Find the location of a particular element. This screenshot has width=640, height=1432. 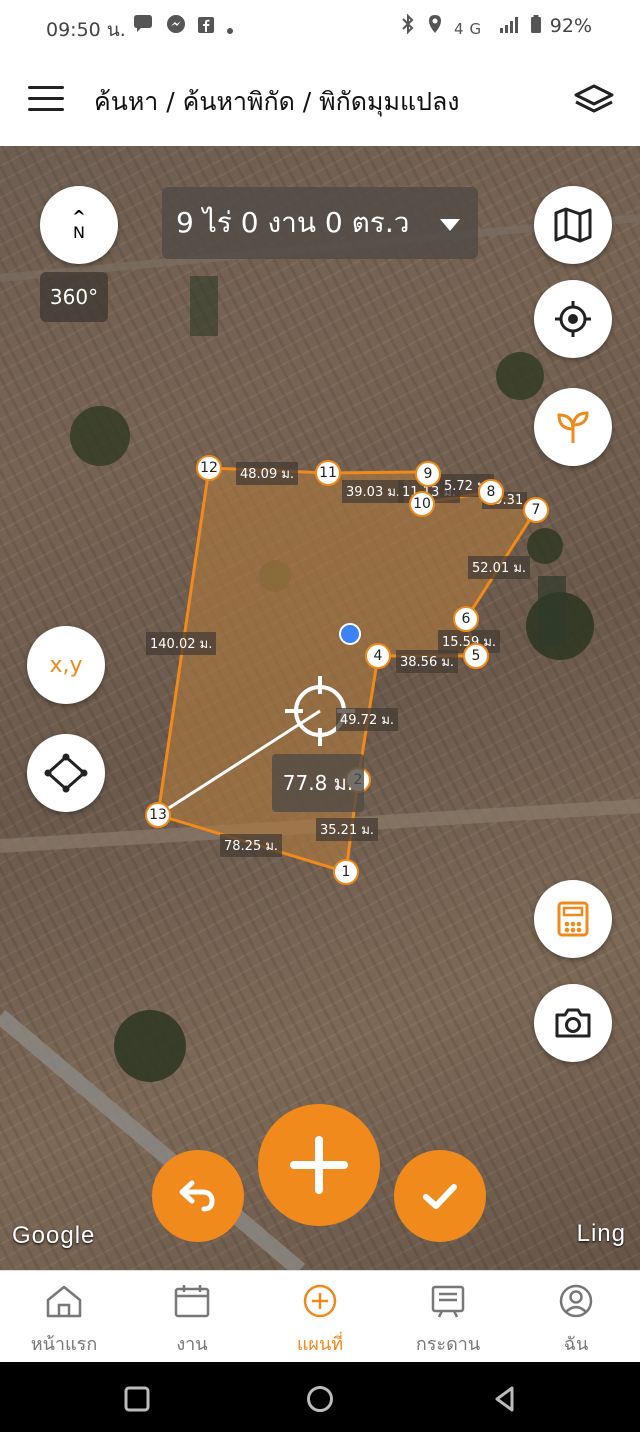

vertex-marker: 4 is located at coordinates (378, 656).